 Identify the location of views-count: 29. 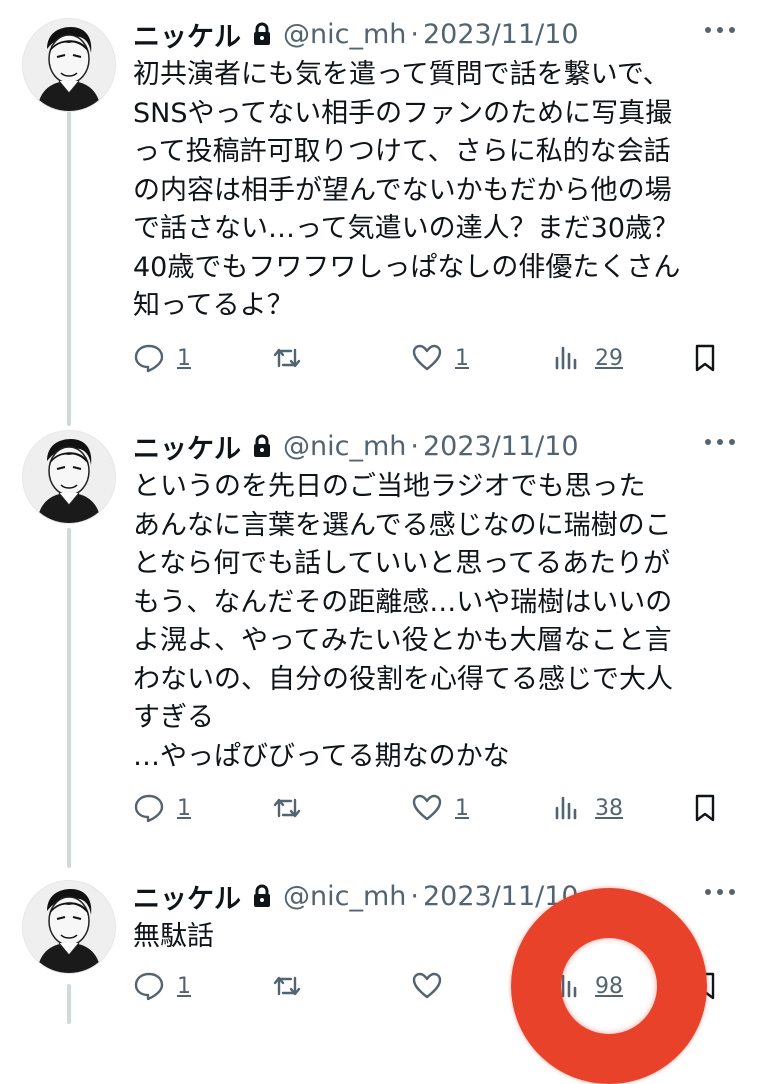
(609, 358).